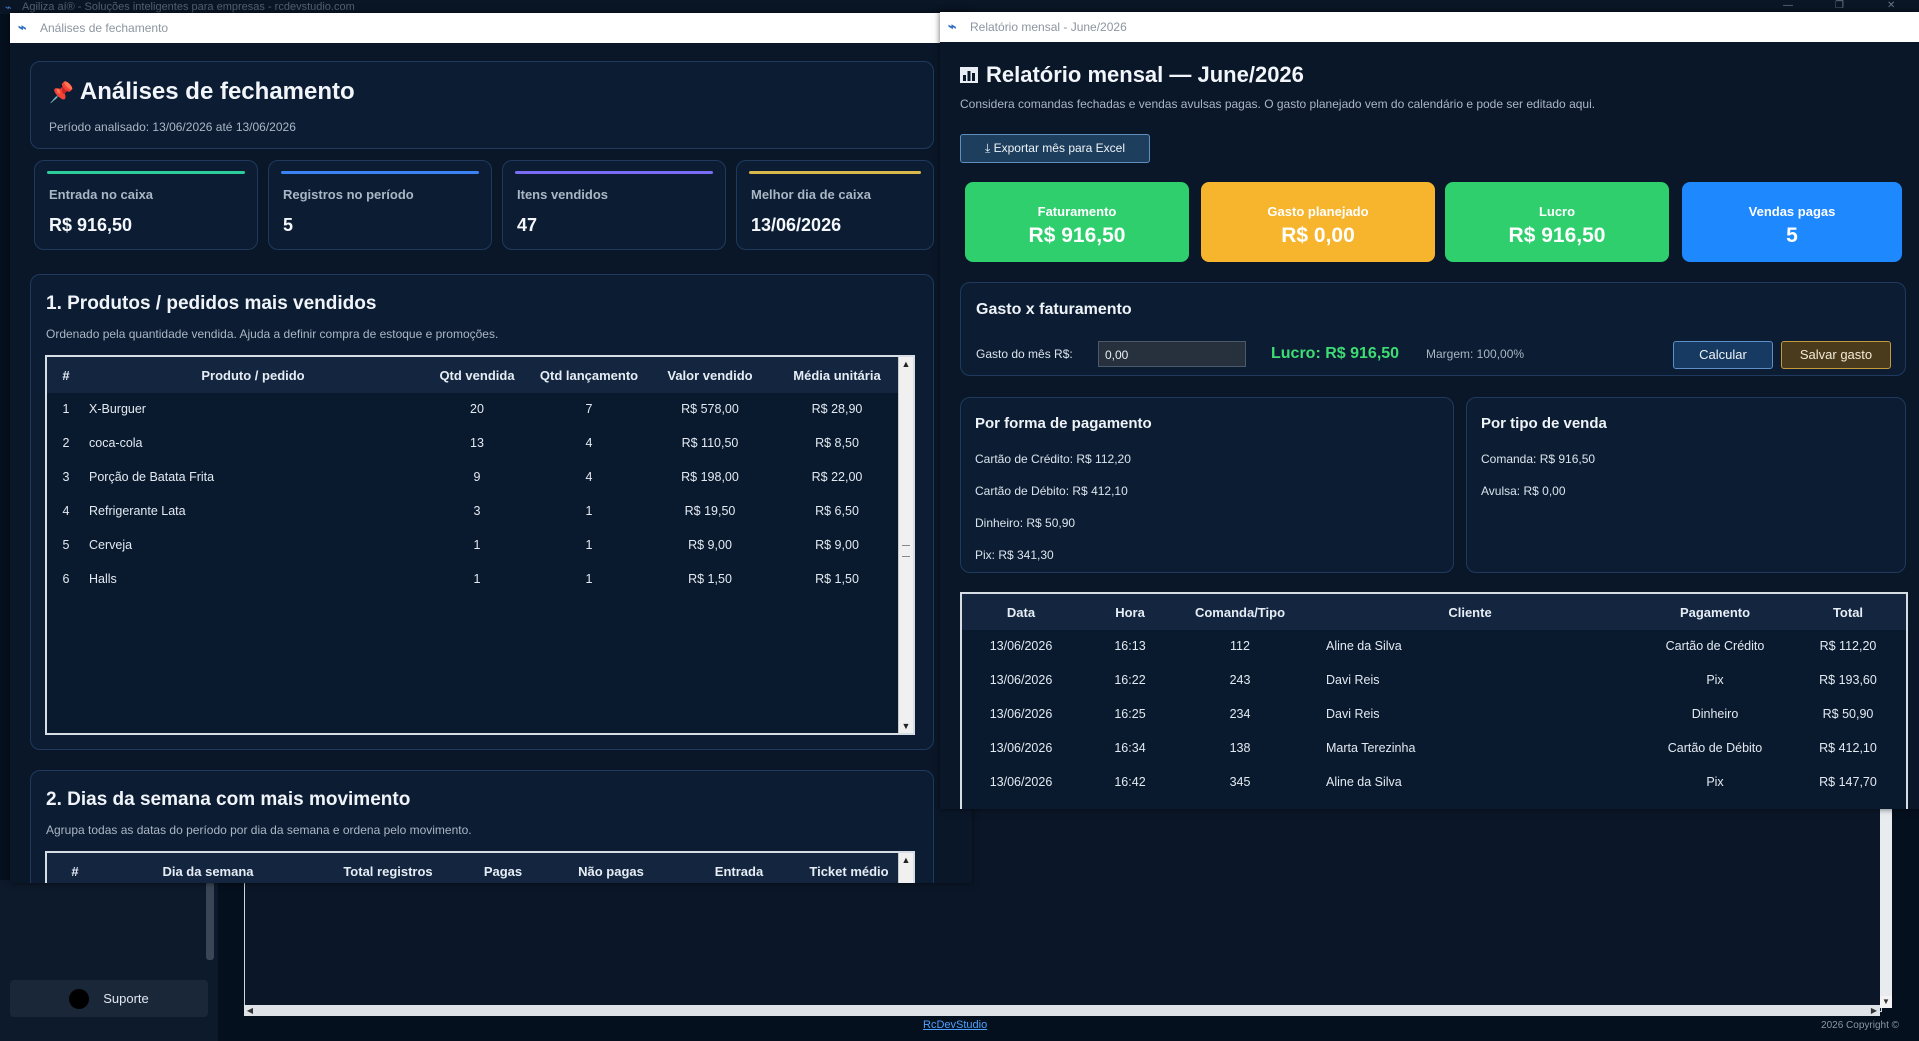 Image resolution: width=1919 pixels, height=1041 pixels. I want to click on panel-title: Por tipo de venda, so click(1544, 423).